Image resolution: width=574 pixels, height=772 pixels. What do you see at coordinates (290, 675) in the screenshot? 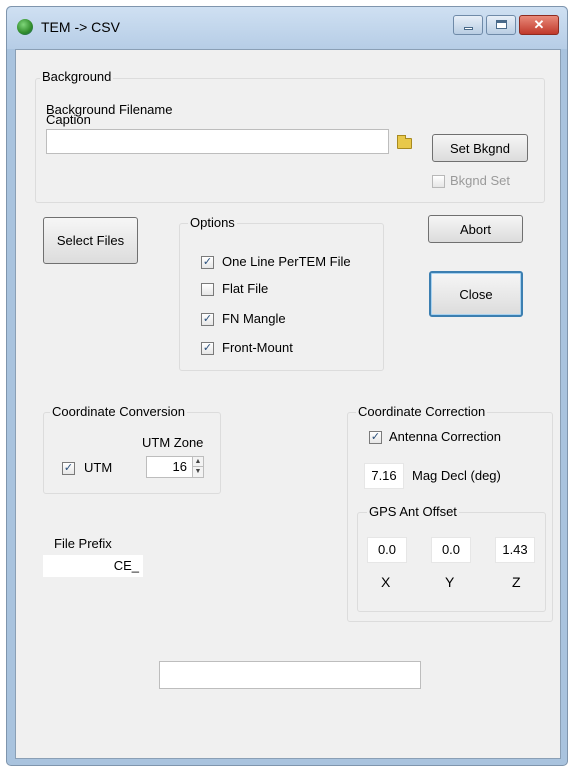
I see `status-field` at bounding box center [290, 675].